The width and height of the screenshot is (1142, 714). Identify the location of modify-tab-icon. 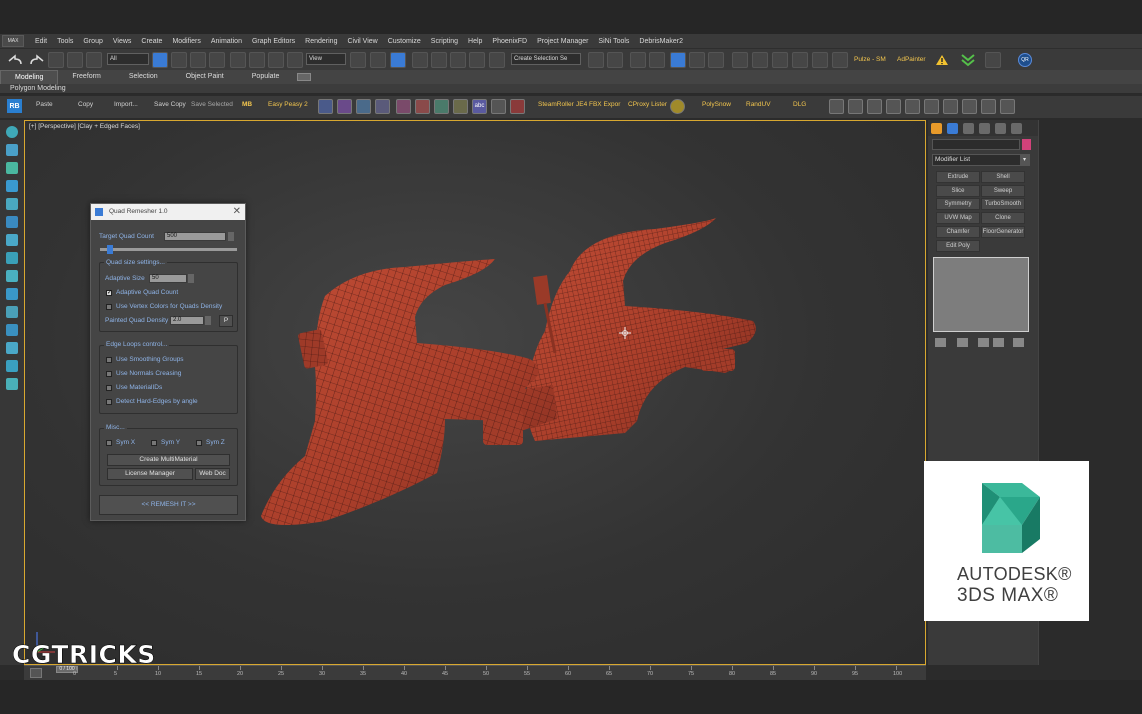
(952, 128).